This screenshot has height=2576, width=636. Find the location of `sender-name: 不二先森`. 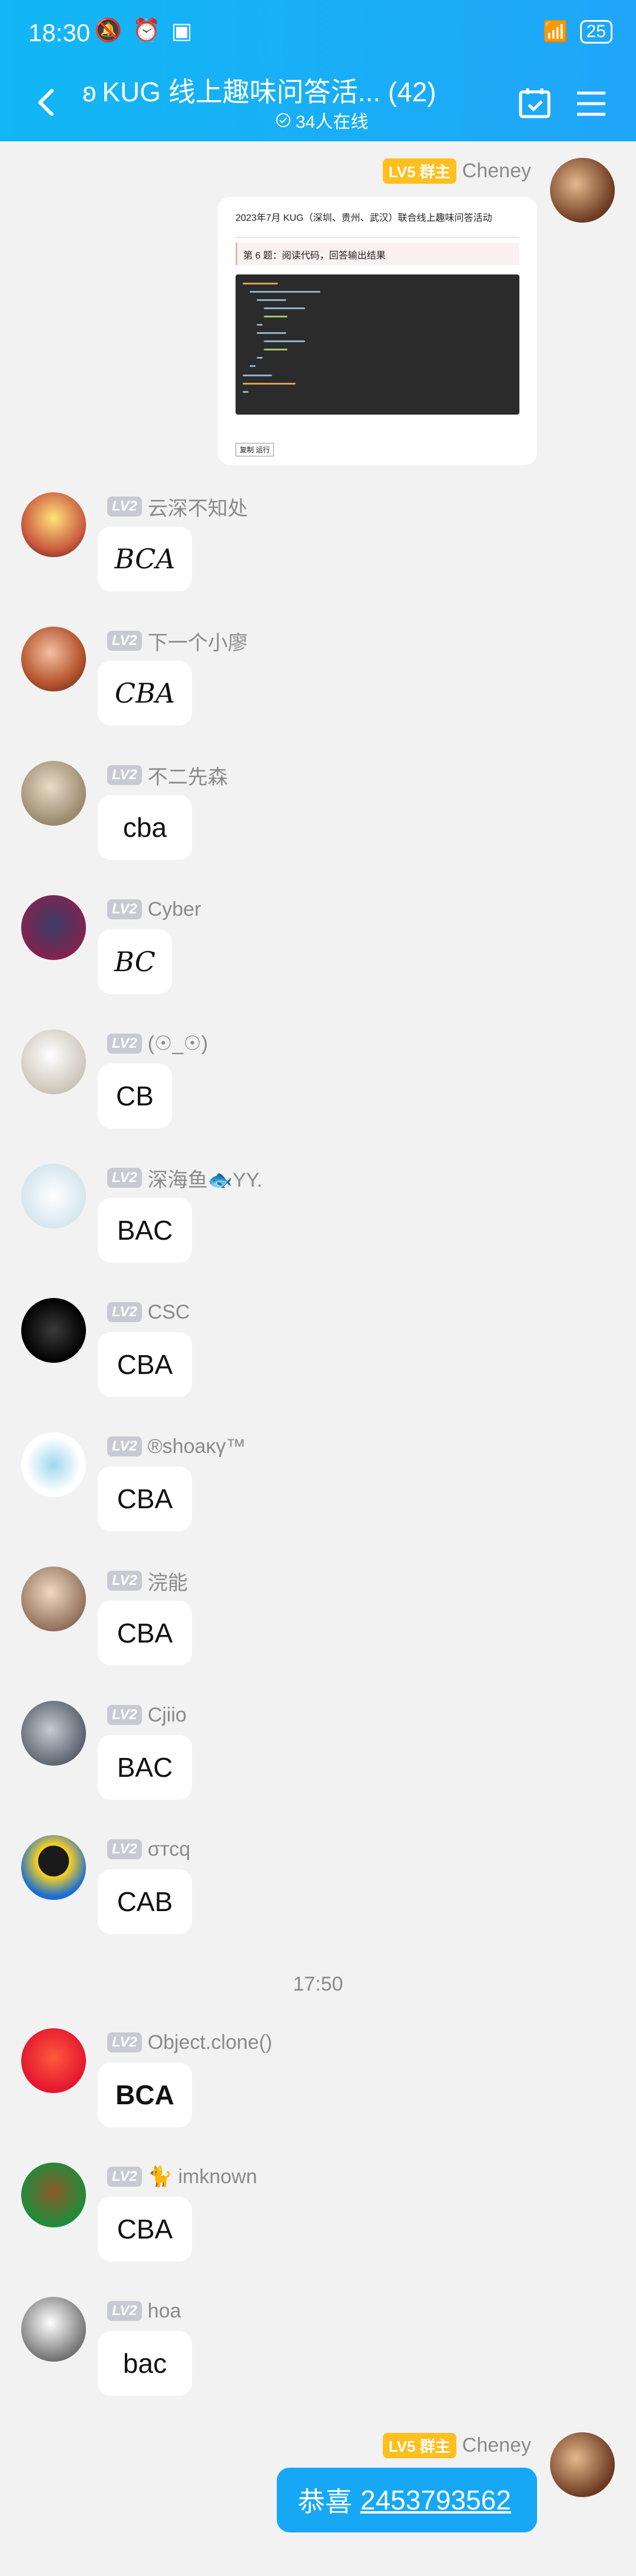

sender-name: 不二先森 is located at coordinates (188, 777).